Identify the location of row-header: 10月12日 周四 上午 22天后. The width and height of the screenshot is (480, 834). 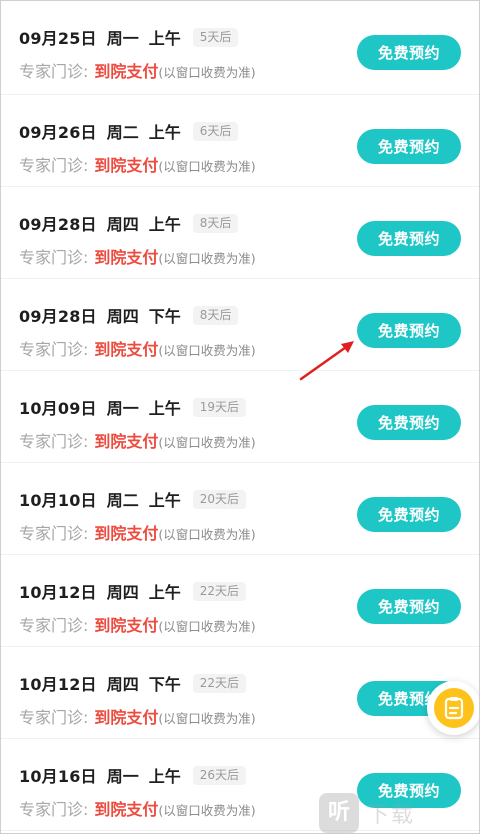
(133, 591).